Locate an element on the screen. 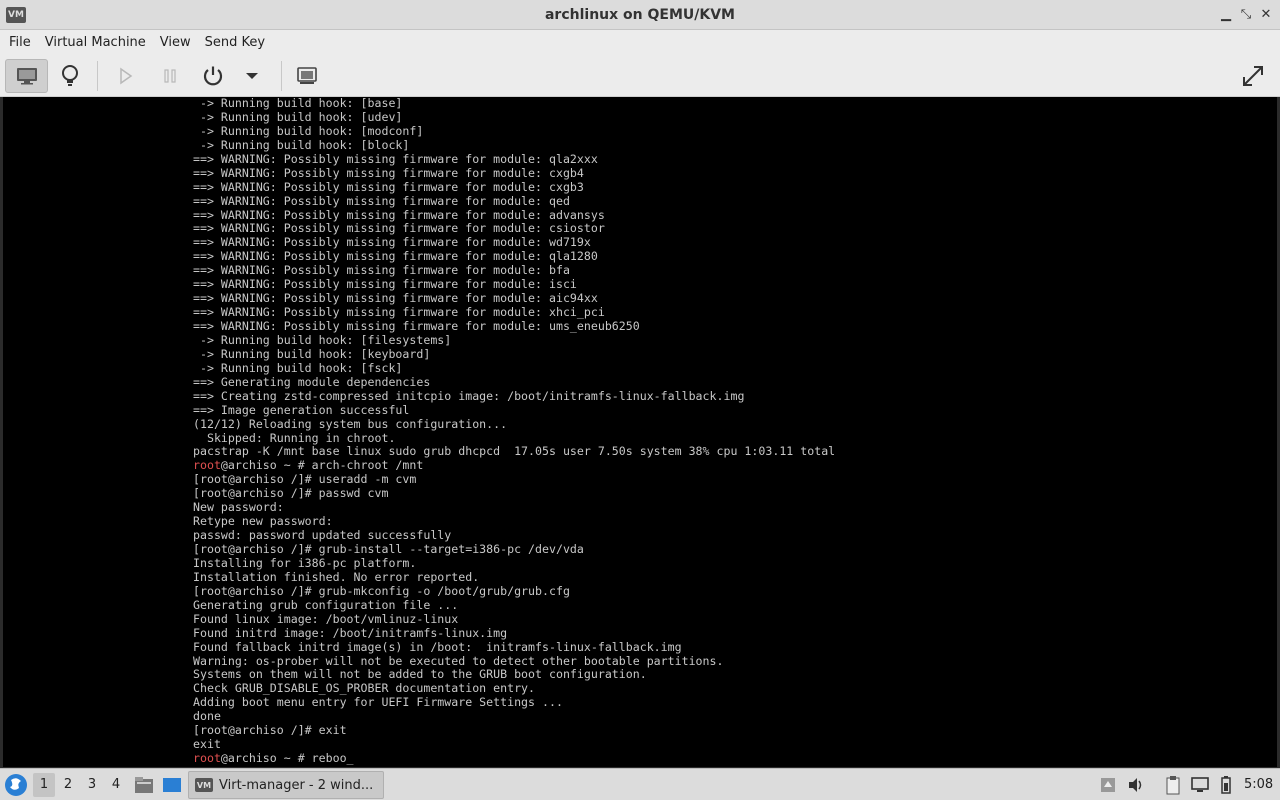 The width and height of the screenshot is (1280, 800). workspace-4: 4 is located at coordinates (116, 785).